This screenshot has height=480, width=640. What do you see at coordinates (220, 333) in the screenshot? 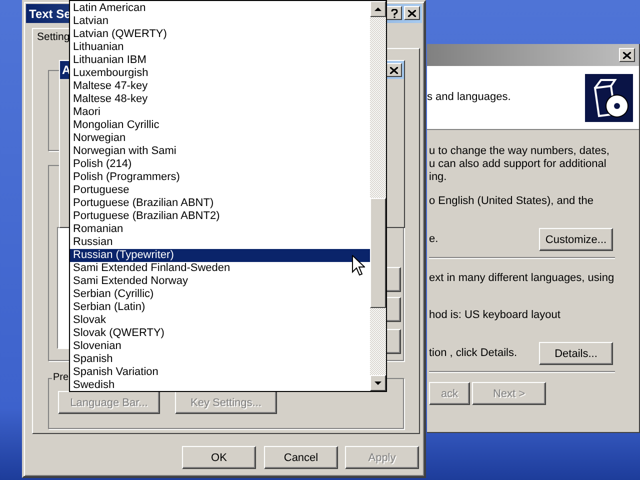
I see `list-item: Slovak (QWERTY)` at bounding box center [220, 333].